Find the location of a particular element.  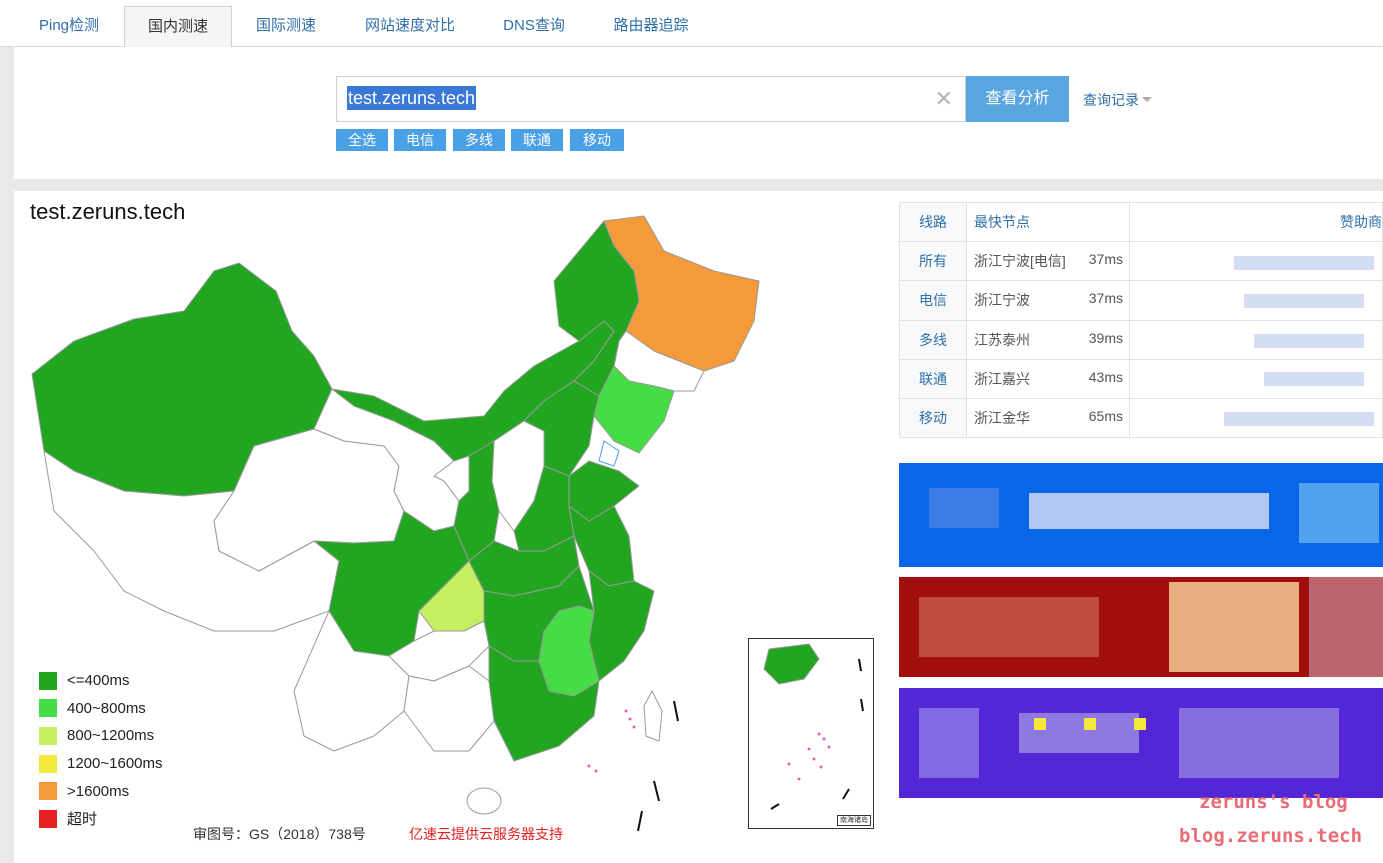

node-name: 江苏泰州 is located at coordinates (1002, 339).